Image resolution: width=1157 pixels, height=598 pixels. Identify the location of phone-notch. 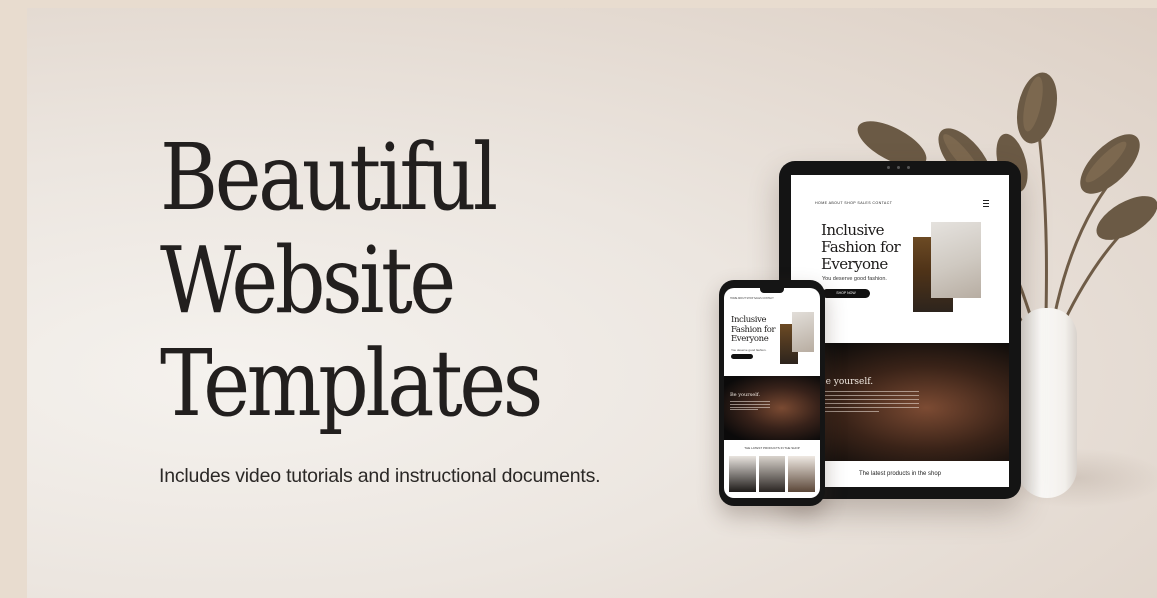
(772, 290).